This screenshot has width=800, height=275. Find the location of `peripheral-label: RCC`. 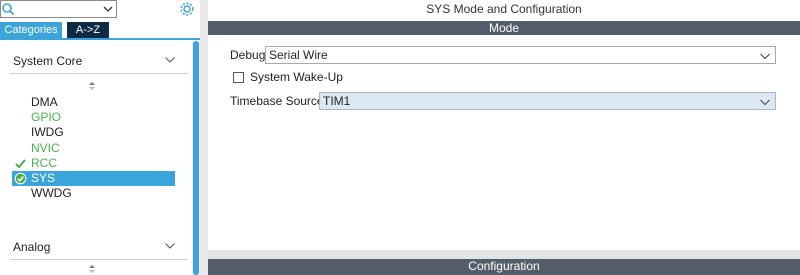

peripheral-label: RCC is located at coordinates (44, 163).